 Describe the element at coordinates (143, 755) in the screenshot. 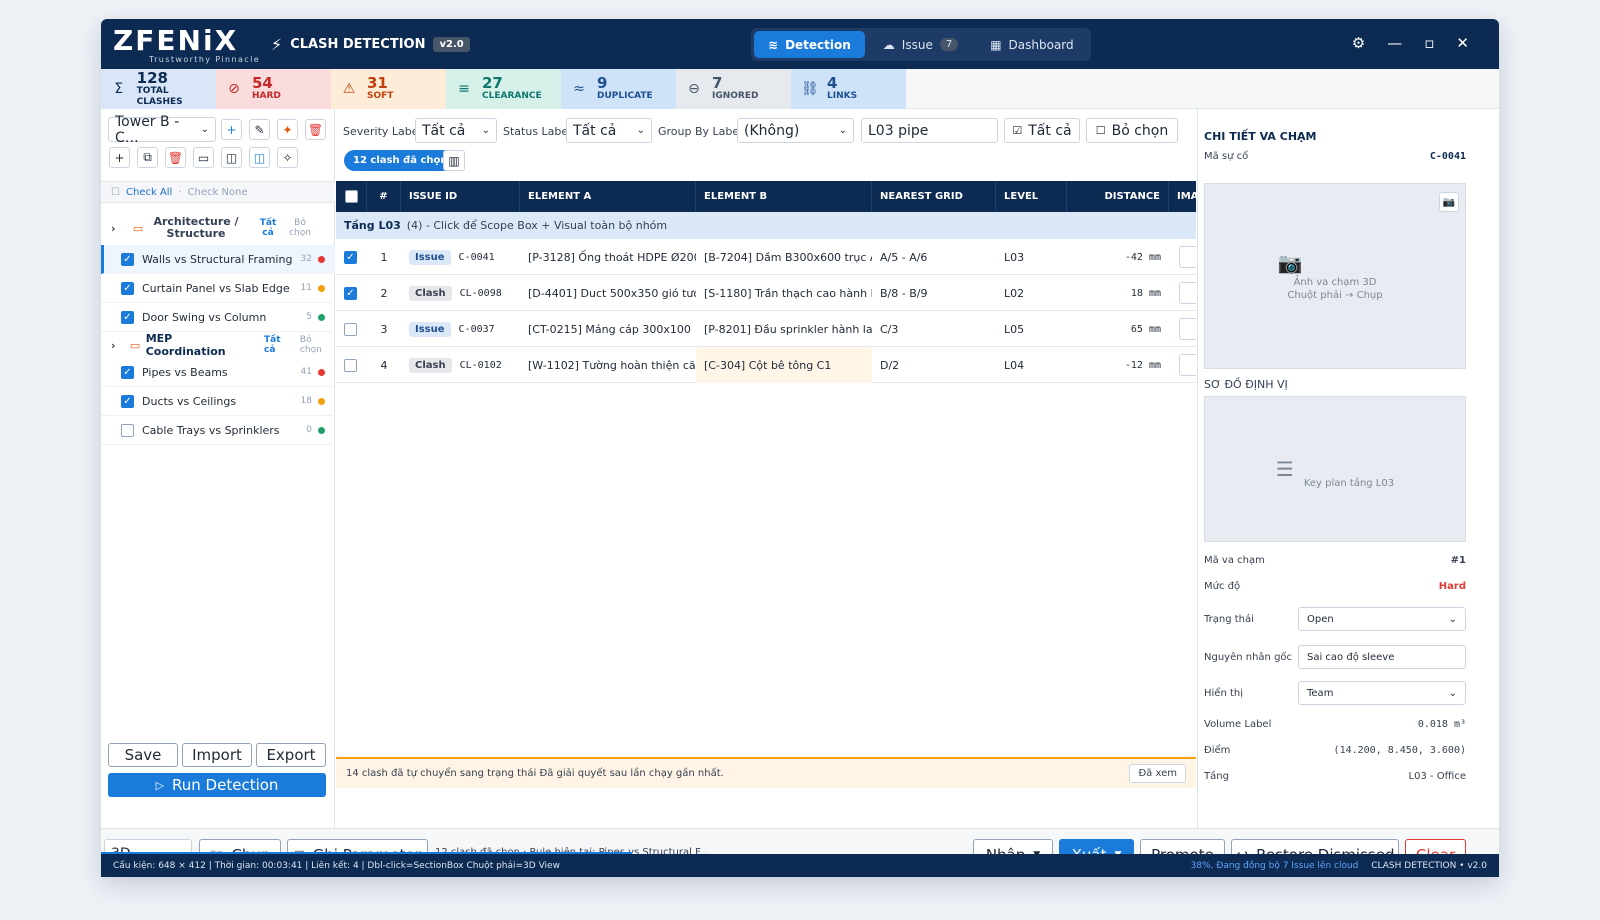

I see `save-button: Save` at that location.